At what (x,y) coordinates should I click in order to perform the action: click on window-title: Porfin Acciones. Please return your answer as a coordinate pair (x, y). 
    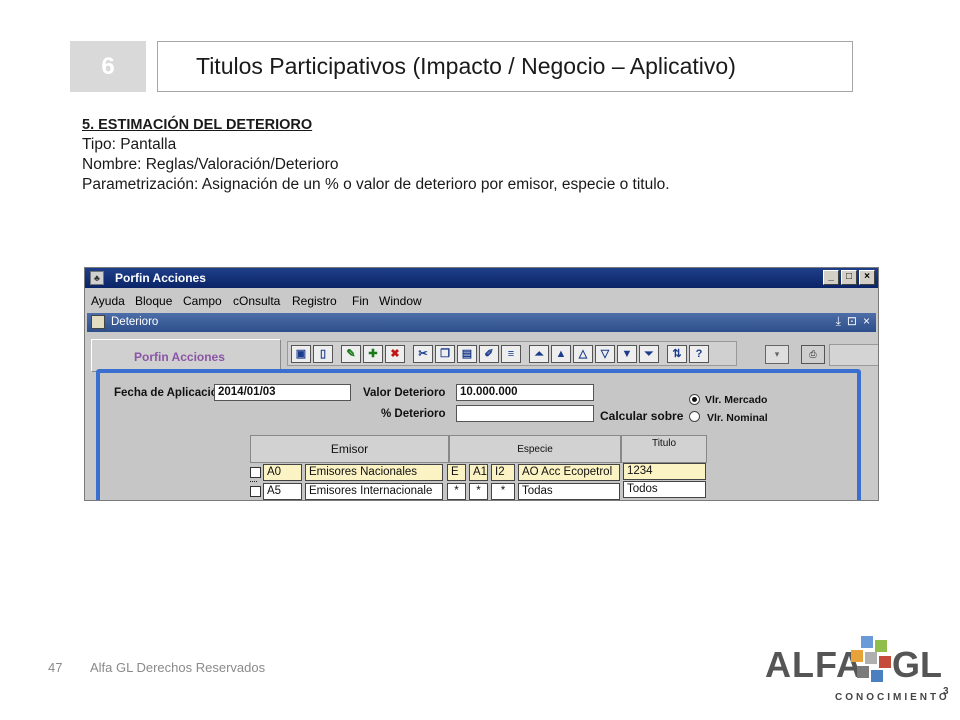
    Looking at the image, I should click on (160, 278).